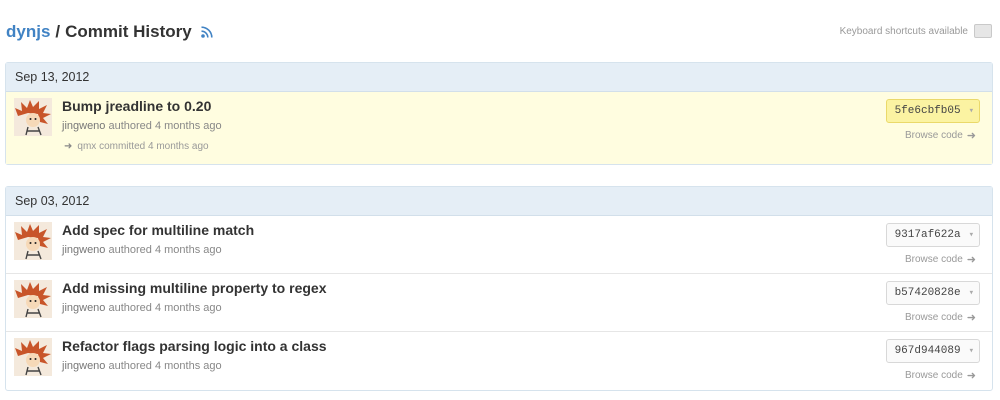 This screenshot has width=1000, height=400. I want to click on commit-sha-button: 5fe6cbfb05 ▾, so click(932, 111).